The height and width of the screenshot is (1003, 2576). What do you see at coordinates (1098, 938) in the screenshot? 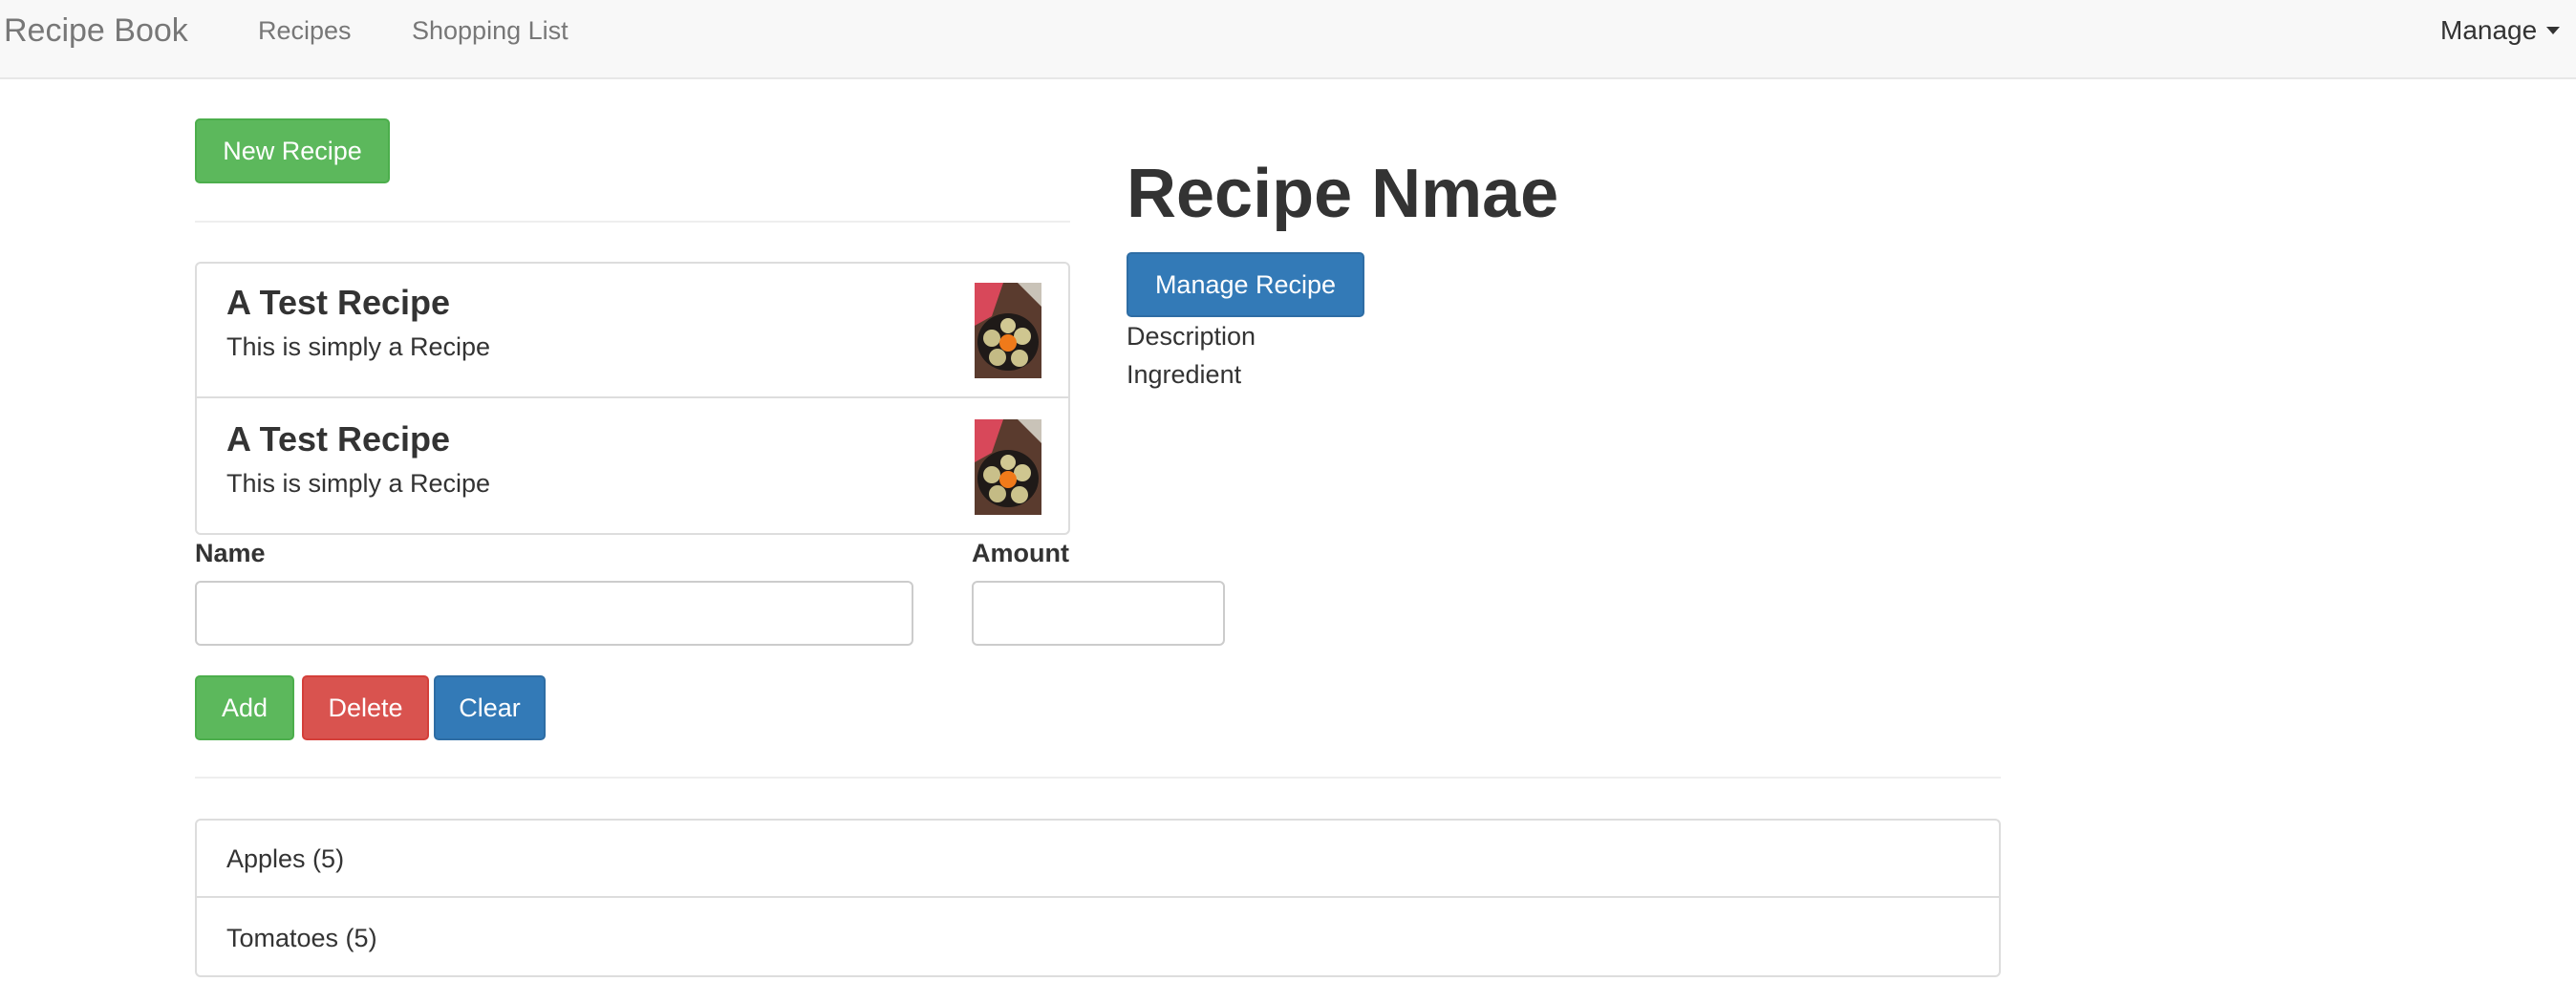
I see `shopping-list-item: Tomatoes (5)` at bounding box center [1098, 938].